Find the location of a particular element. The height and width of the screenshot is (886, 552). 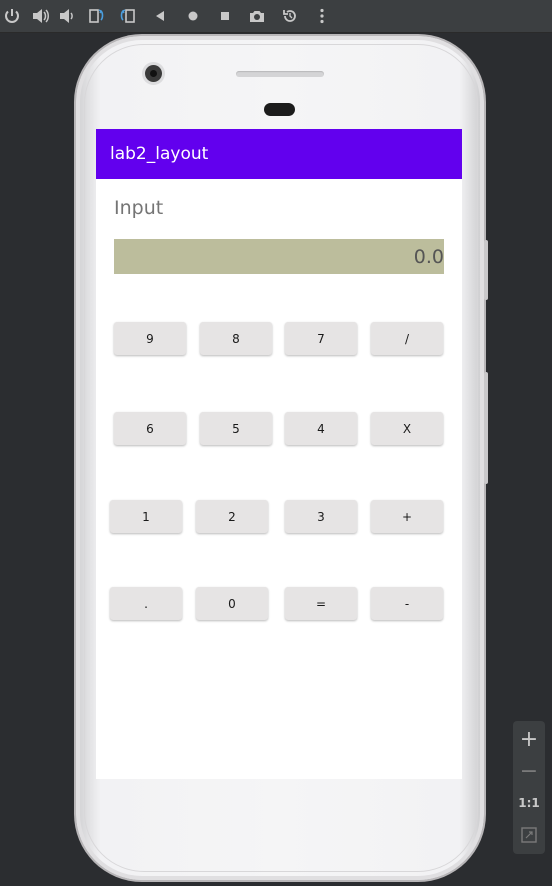

key-minus: - is located at coordinates (407, 603).